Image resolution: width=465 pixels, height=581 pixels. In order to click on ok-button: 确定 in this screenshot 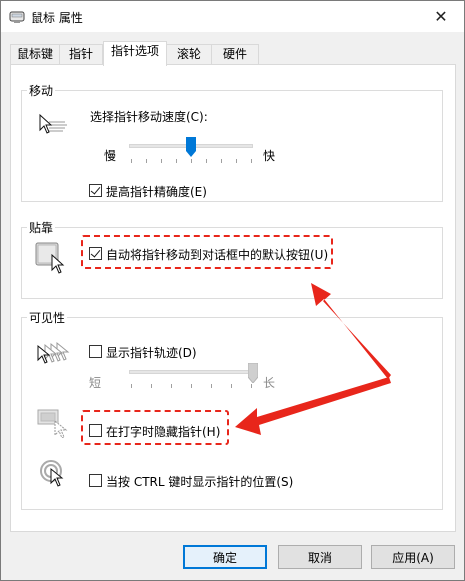, I will do `click(225, 557)`.